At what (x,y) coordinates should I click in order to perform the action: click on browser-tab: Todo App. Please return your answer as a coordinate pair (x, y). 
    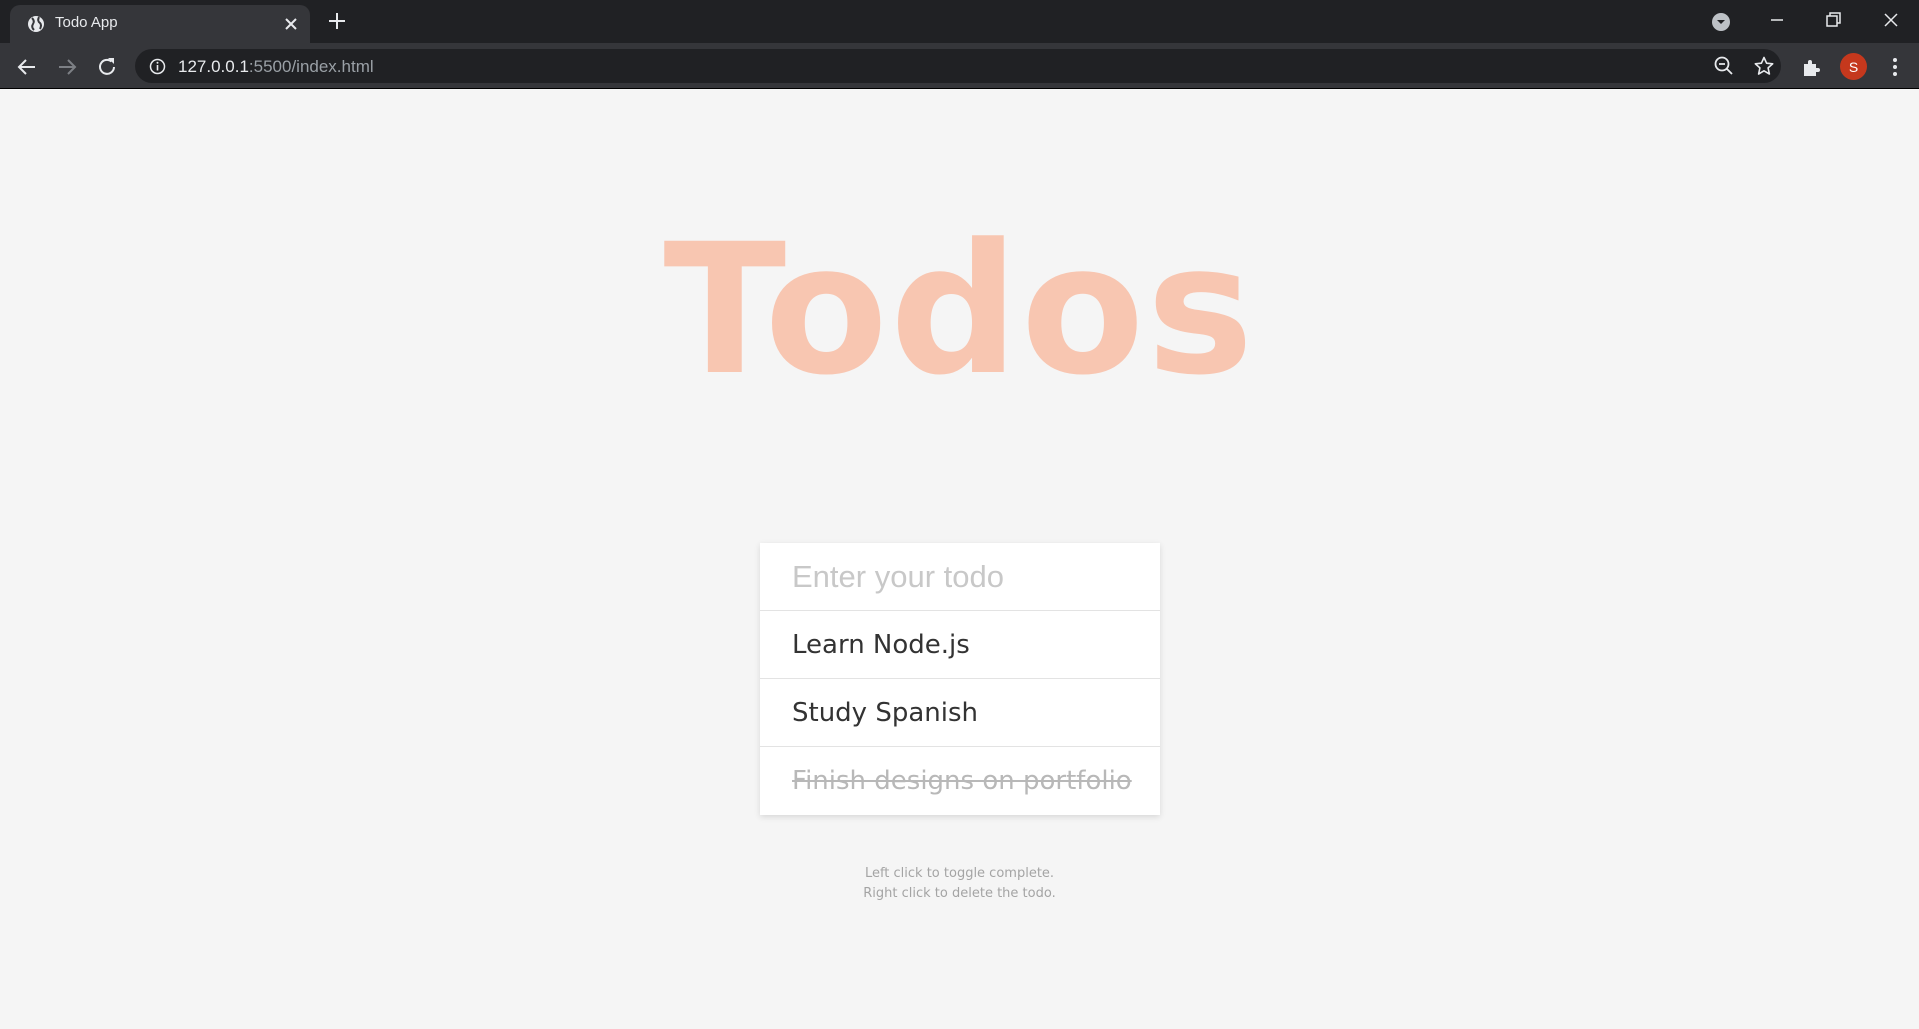
    Looking at the image, I should click on (160, 24).